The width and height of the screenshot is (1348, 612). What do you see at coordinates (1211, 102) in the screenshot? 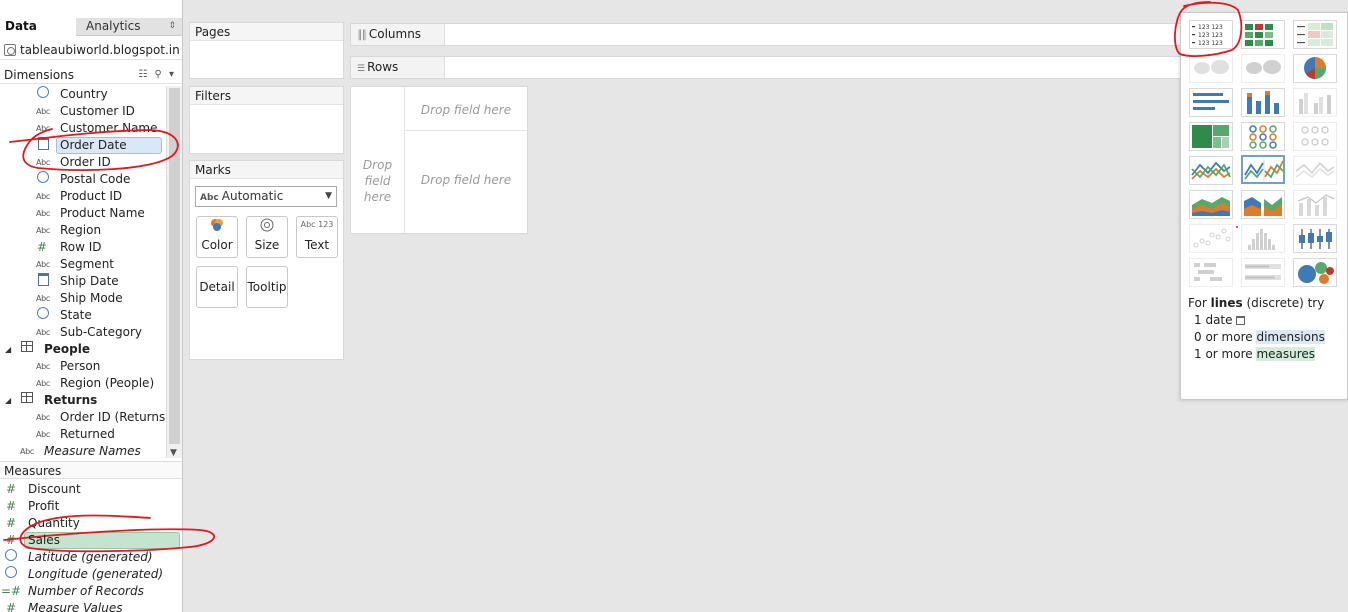
I see `chart-type-horizontal-bars` at bounding box center [1211, 102].